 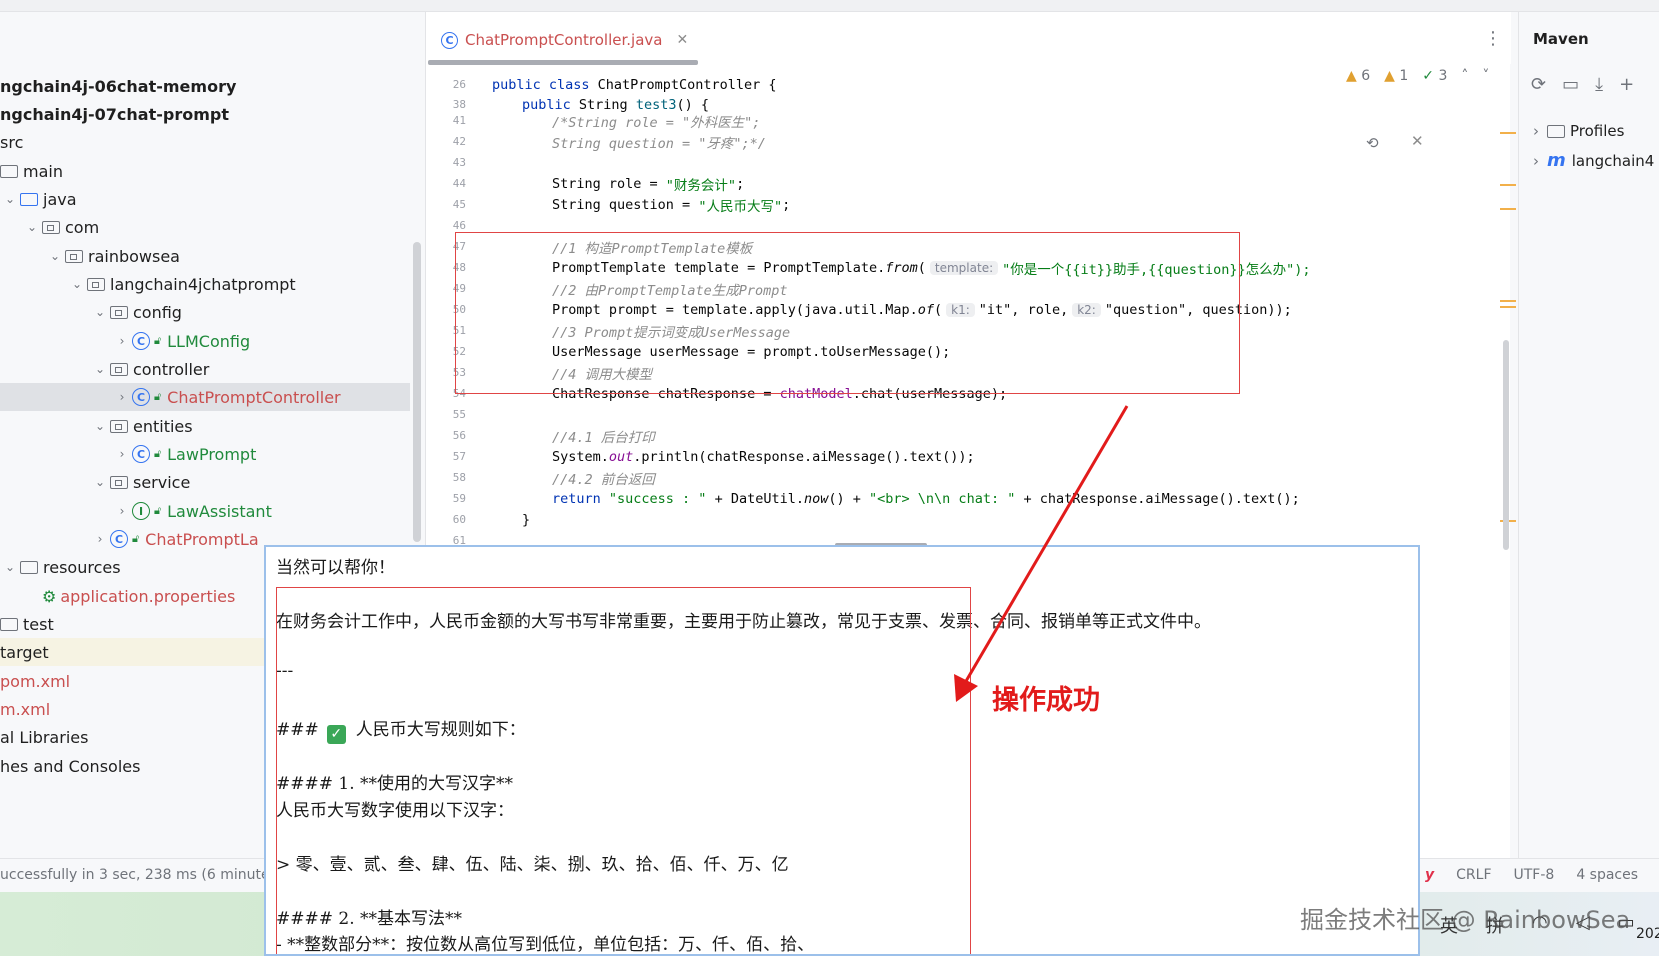 What do you see at coordinates (1046, 700) in the screenshot?
I see `success-annotation: 操作成功` at bounding box center [1046, 700].